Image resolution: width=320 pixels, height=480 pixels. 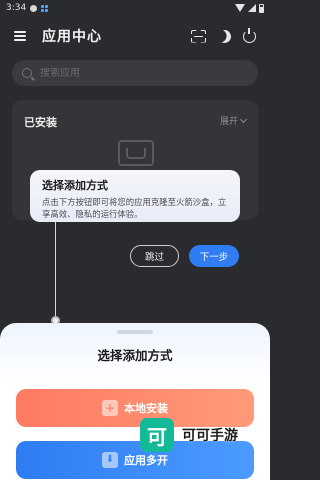 I want to click on tooltip-description: 点击下方按钮即可将您的应用克隆至火箭沙盒，立享高效、隐私的运行体验。, so click(x=134, y=208).